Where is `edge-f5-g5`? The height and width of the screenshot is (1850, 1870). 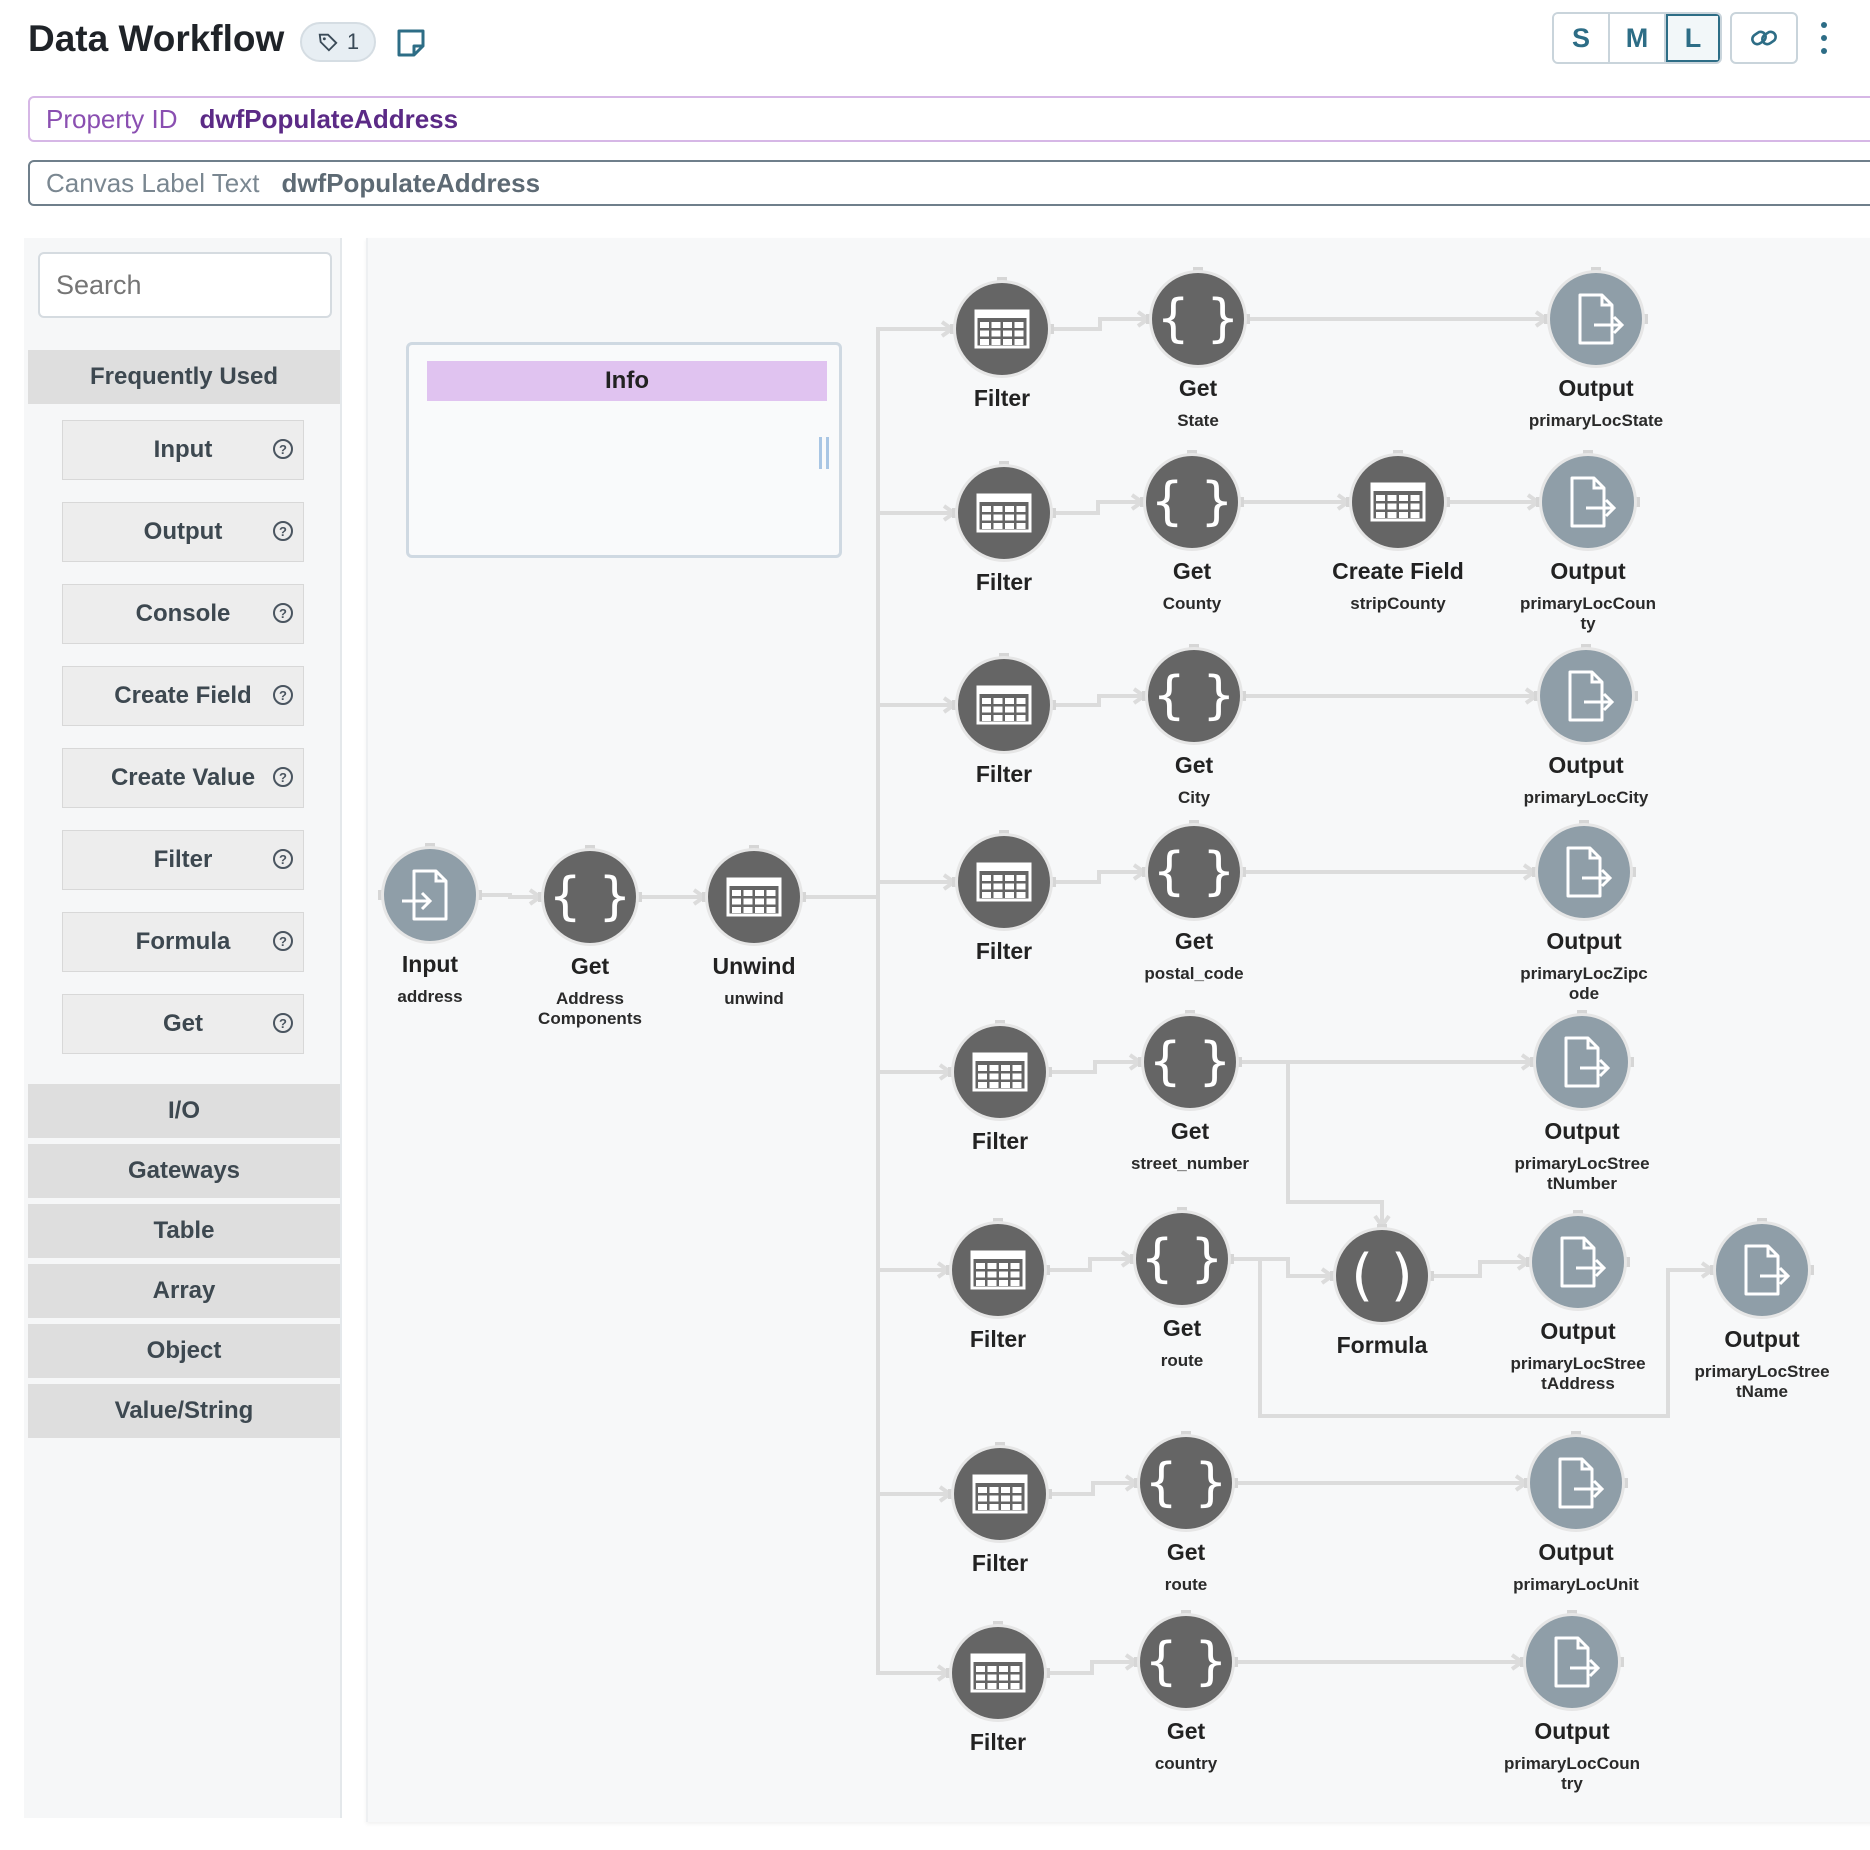 edge-f5-g5 is located at coordinates (1095, 1067).